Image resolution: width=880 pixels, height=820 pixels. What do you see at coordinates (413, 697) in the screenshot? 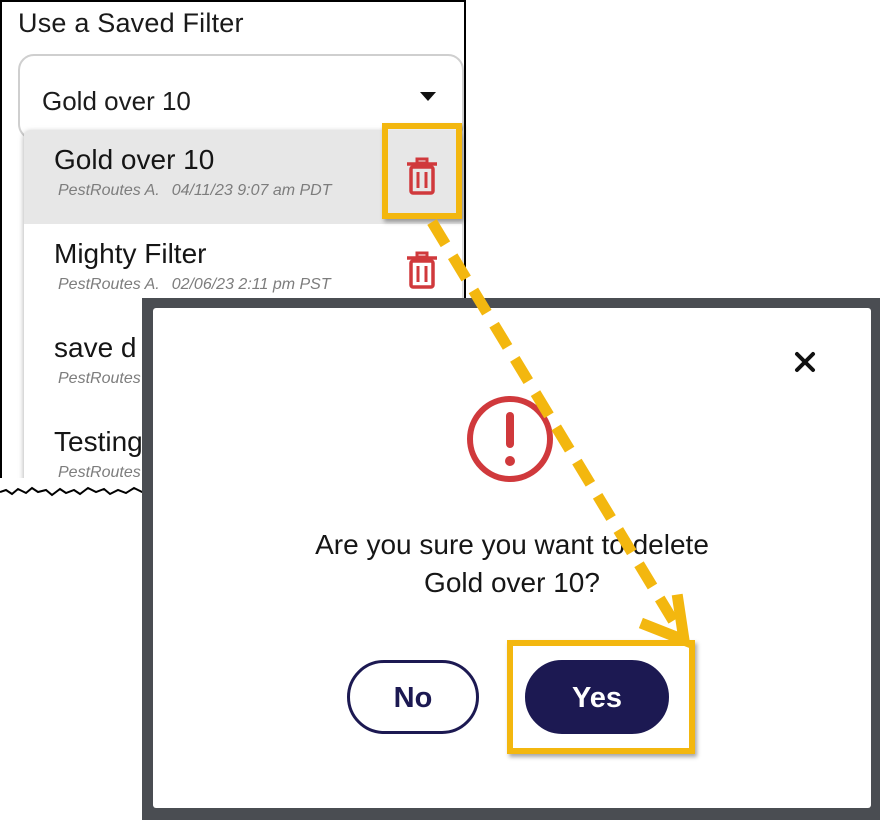
I see `no-button: No` at bounding box center [413, 697].